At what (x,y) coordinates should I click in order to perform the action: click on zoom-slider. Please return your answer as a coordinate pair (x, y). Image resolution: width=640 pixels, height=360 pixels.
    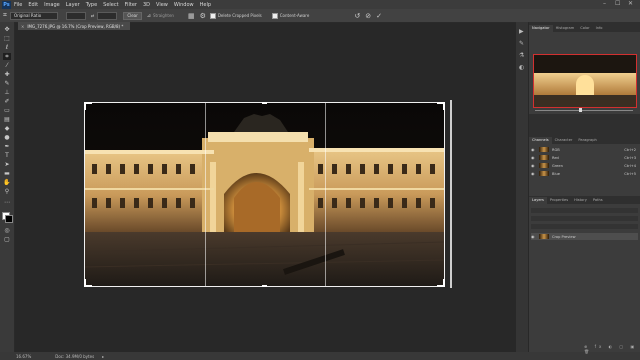
    Looking at the image, I should click on (584, 110).